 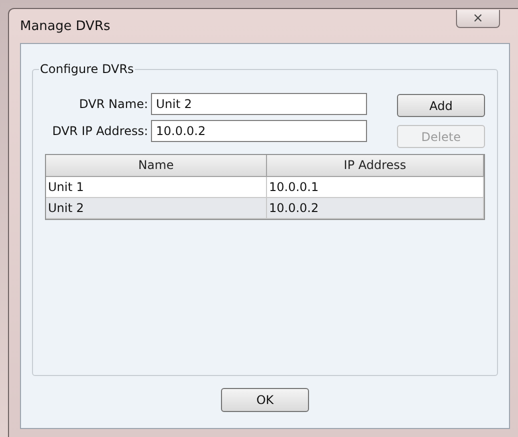 I want to click on table-cell: 10.0.0.2, so click(x=375, y=208).